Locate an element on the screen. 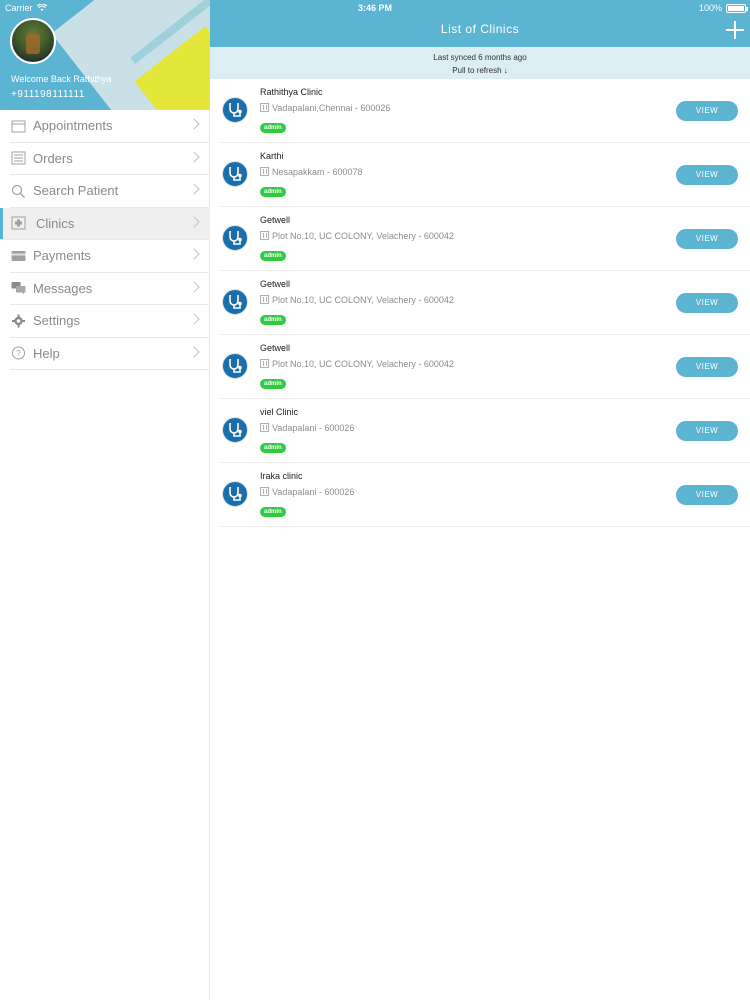  sidebar-item-label: Clinics is located at coordinates (55, 223).